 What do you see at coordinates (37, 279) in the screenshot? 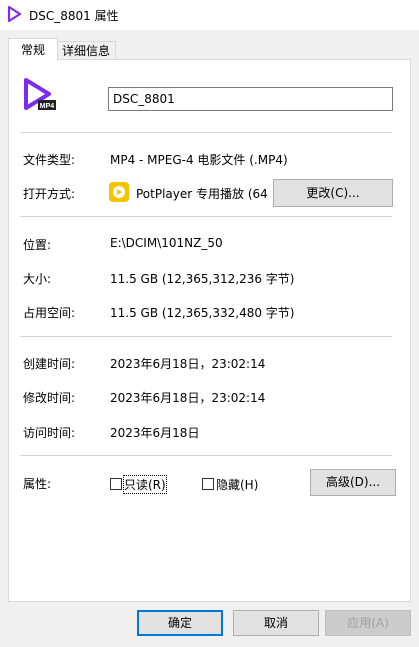
I see `size-label: 大小:` at bounding box center [37, 279].